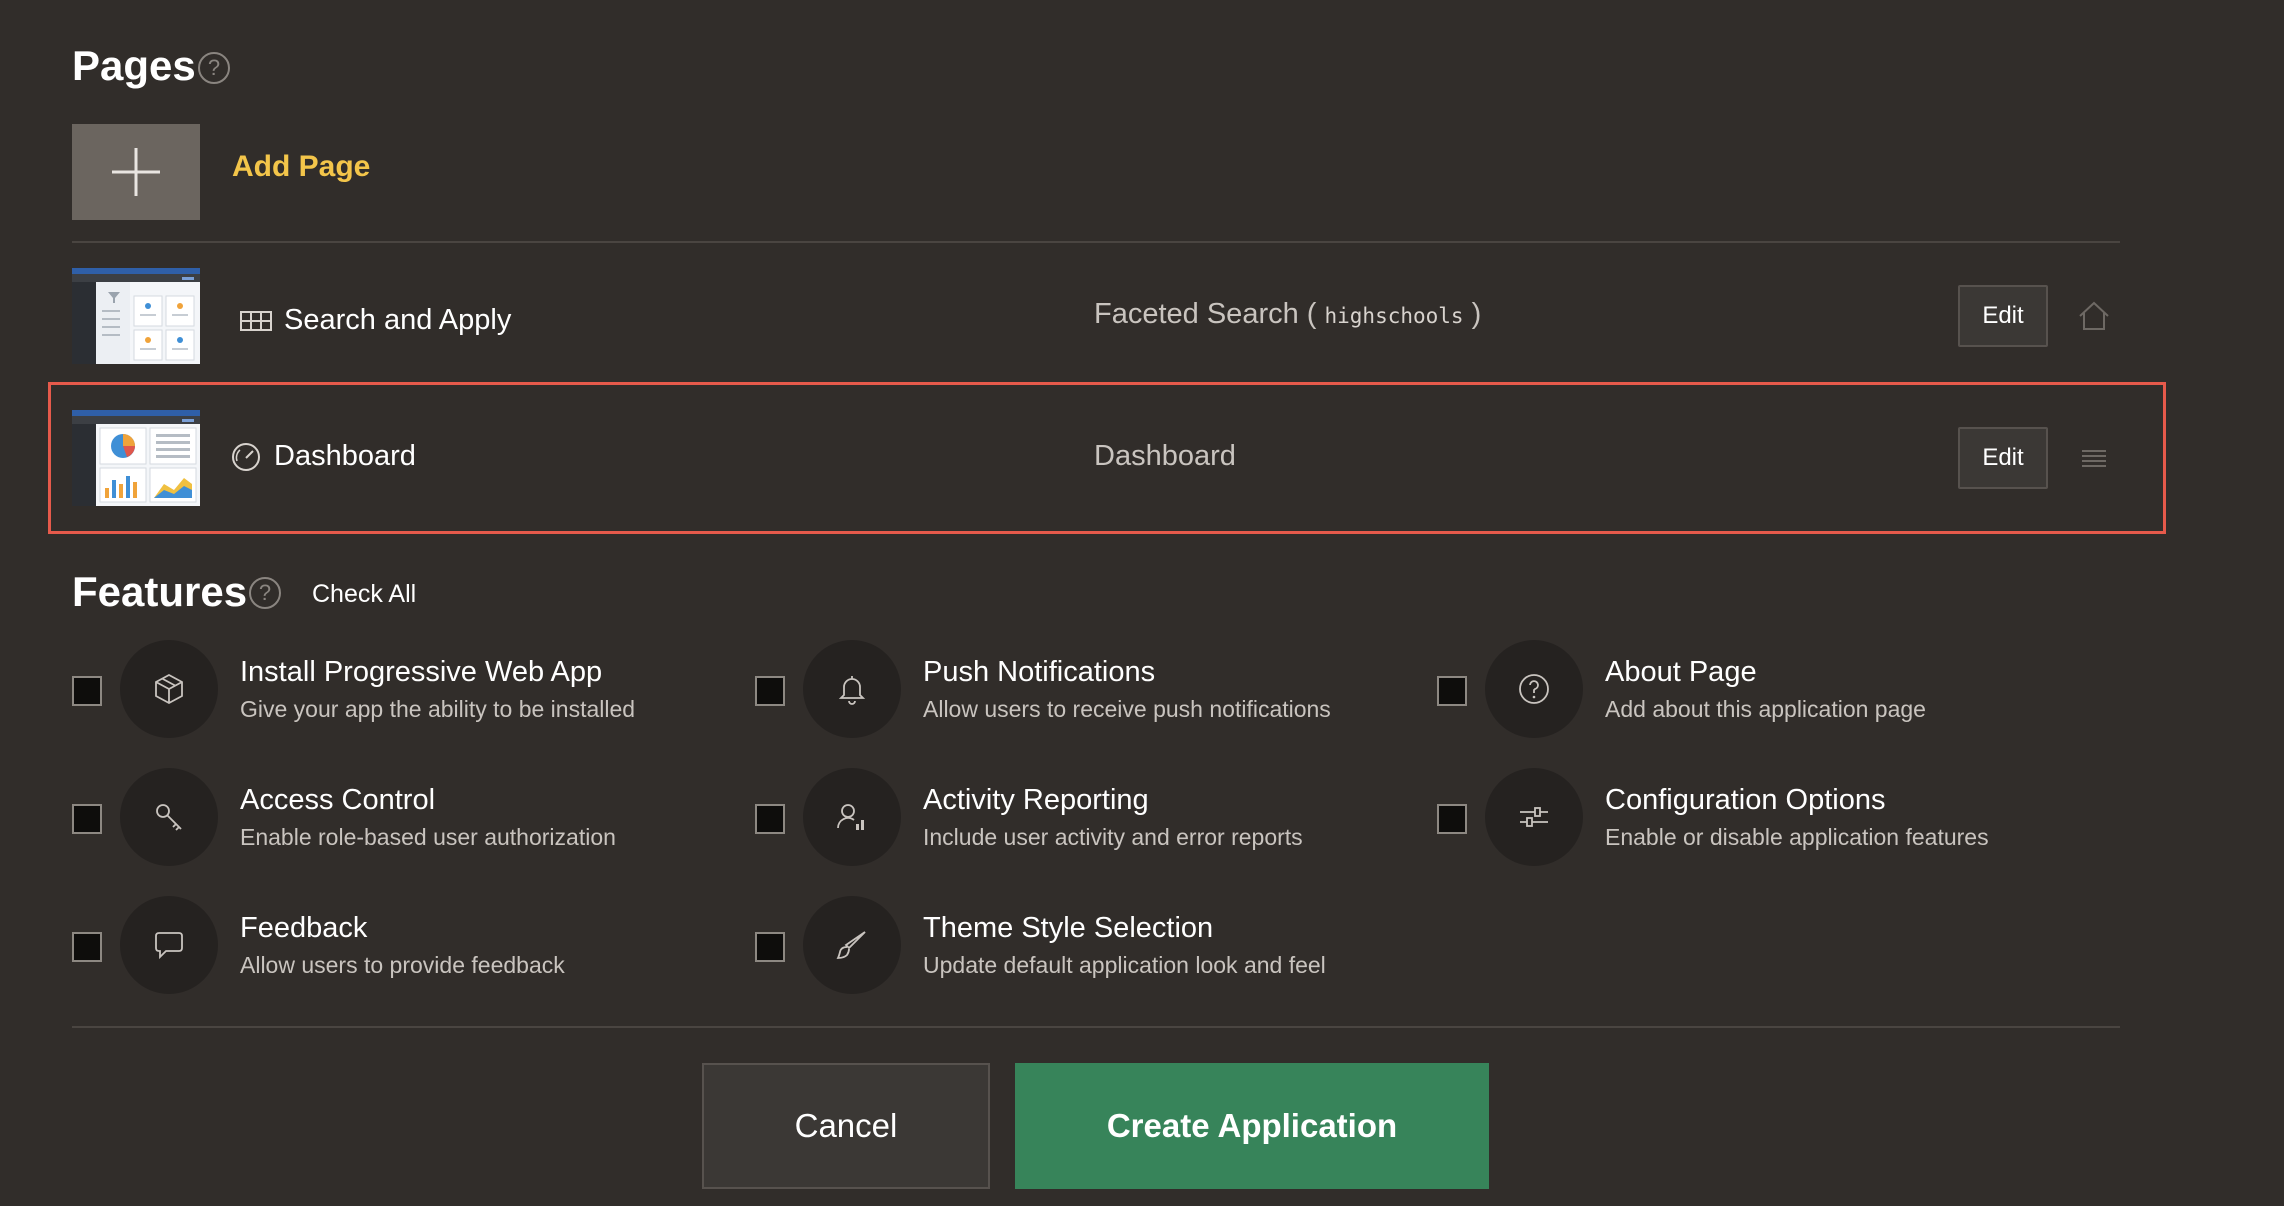  What do you see at coordinates (136, 316) in the screenshot?
I see `faceted-search-thumbnail` at bounding box center [136, 316].